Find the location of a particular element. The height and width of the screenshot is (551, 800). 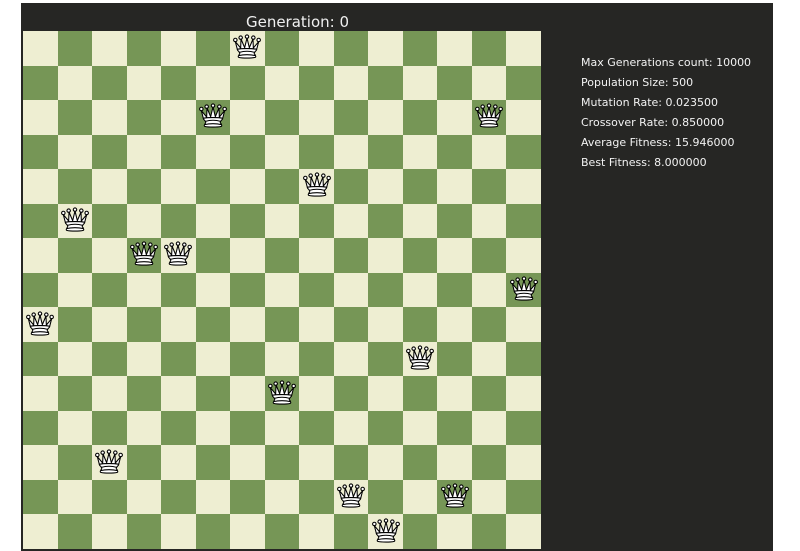

mutation-rate-stat: Mutation Rate: 0.023500 is located at coordinates (649, 102).